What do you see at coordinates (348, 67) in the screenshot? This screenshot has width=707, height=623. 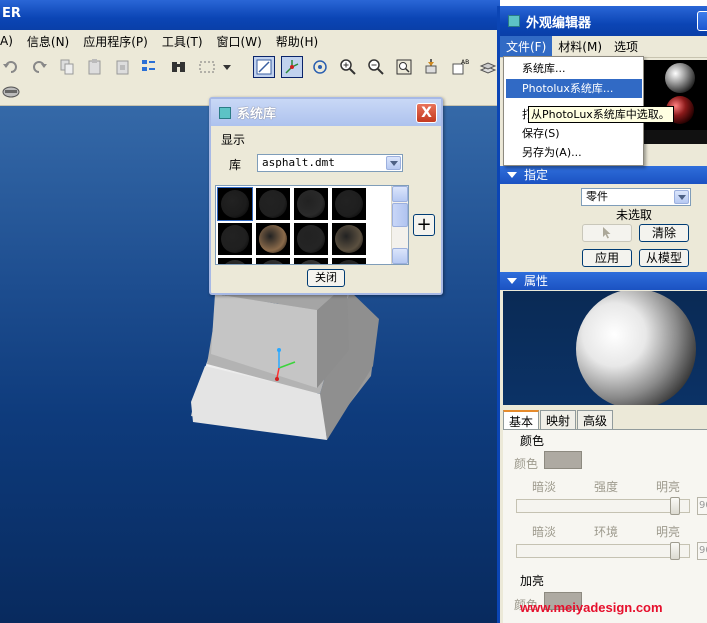 I see `zoom-in-icon` at bounding box center [348, 67].